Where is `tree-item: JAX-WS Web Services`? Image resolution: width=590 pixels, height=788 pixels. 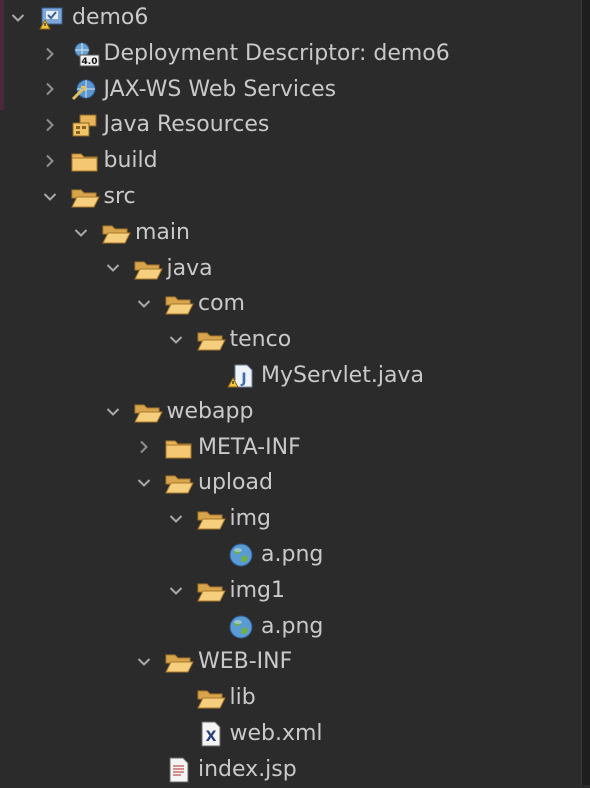 tree-item: JAX-WS Web Services is located at coordinates (290, 90).